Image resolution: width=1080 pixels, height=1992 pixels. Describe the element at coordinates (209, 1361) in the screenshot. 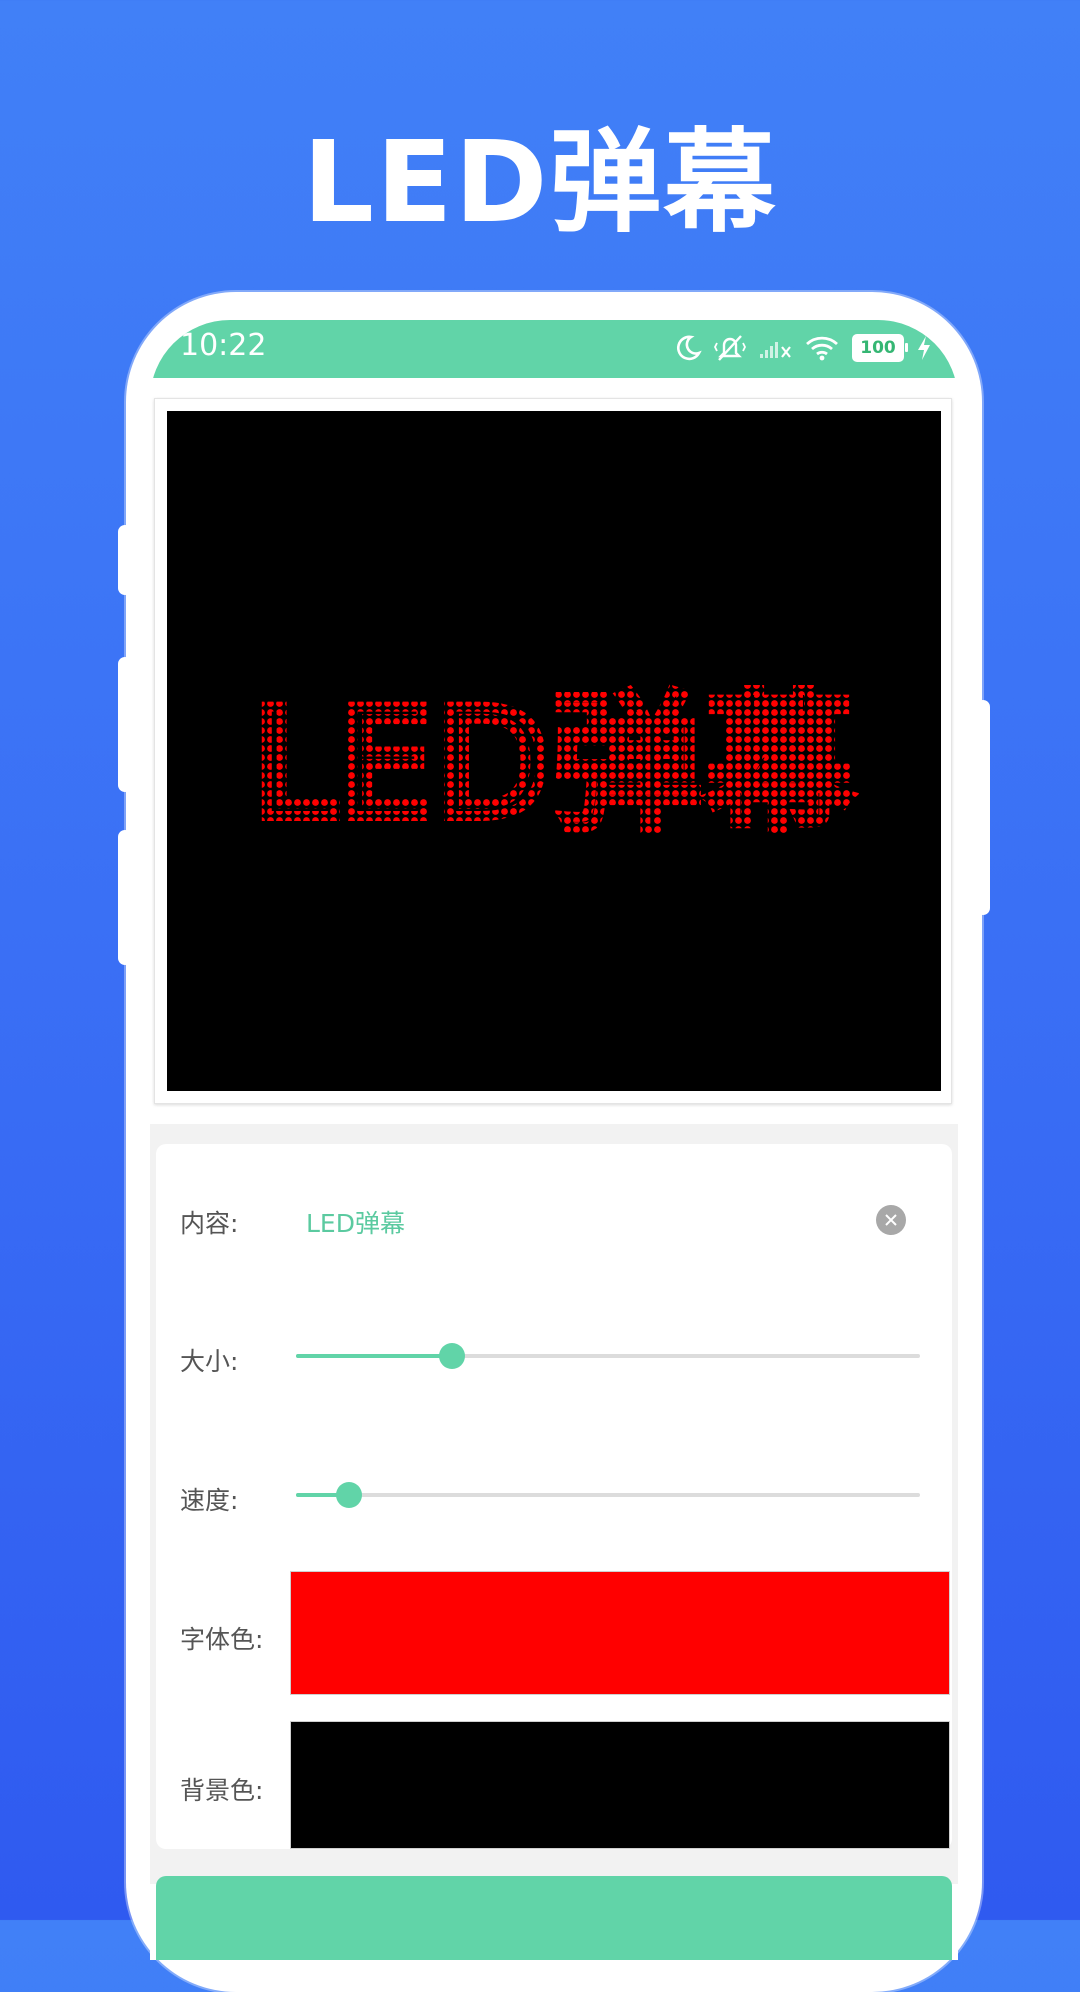

I see `size-label: 大小:` at that location.